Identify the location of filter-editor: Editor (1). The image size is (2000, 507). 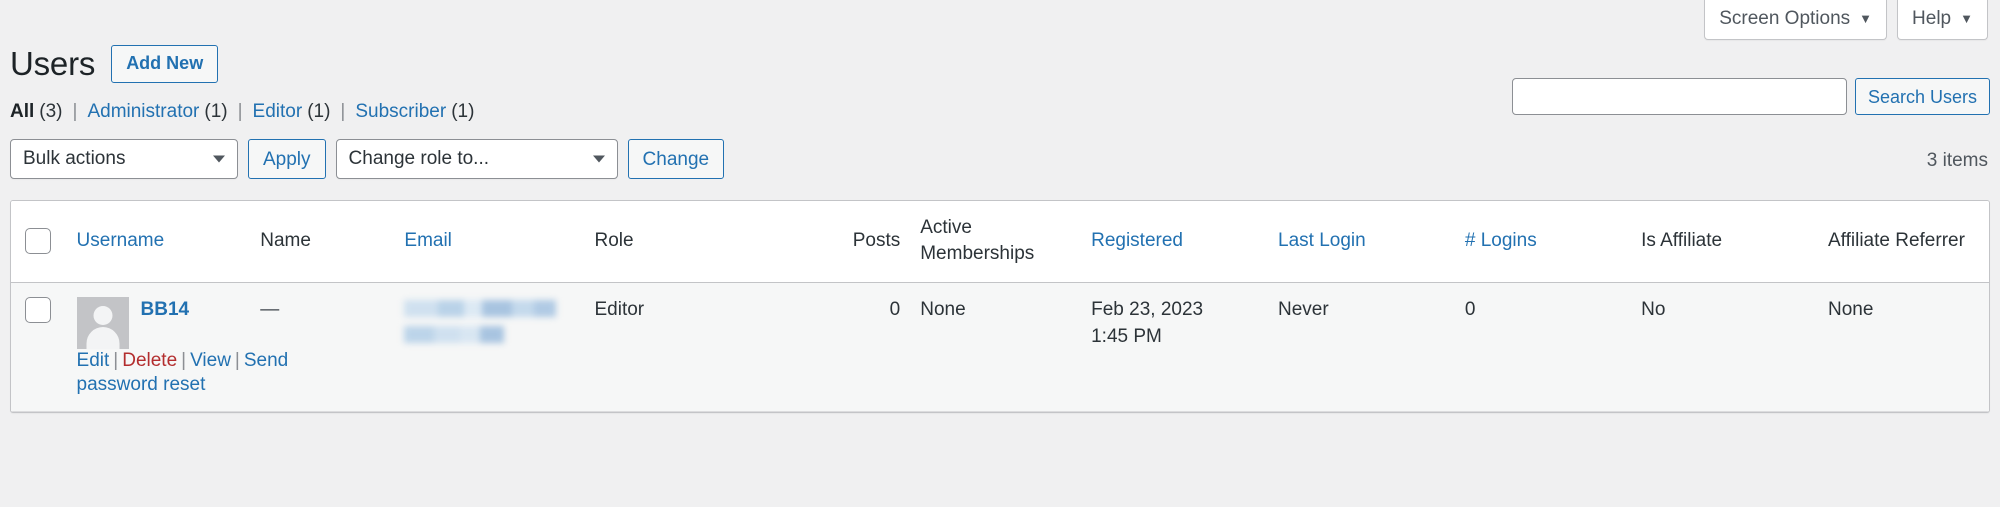
(292, 112).